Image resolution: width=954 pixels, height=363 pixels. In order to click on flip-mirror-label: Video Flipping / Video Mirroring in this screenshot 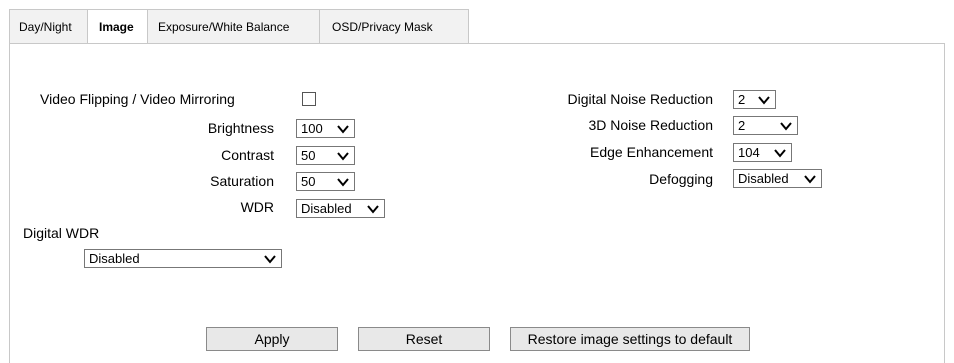, I will do `click(137, 99)`.